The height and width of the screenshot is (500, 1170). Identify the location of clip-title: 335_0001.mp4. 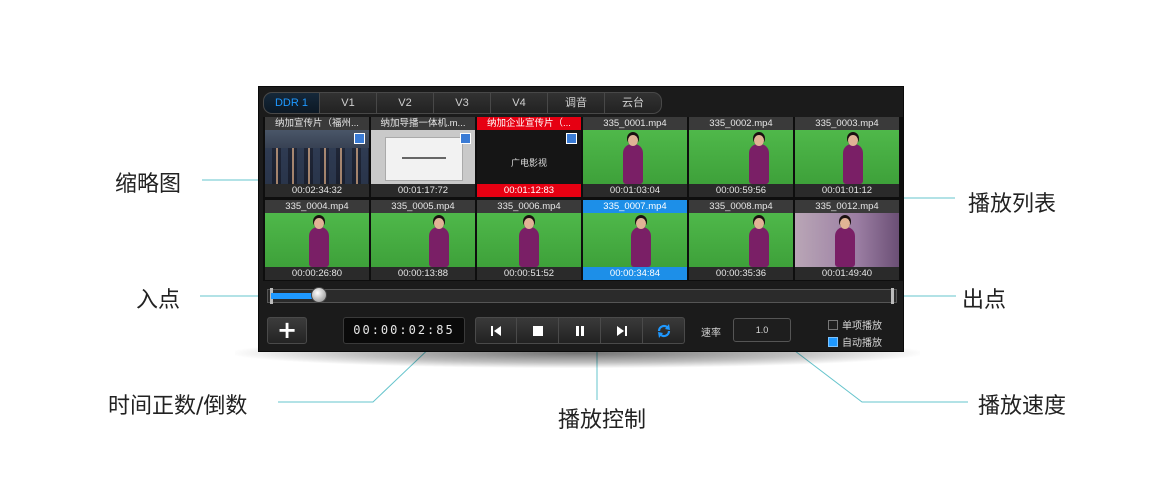
(635, 123).